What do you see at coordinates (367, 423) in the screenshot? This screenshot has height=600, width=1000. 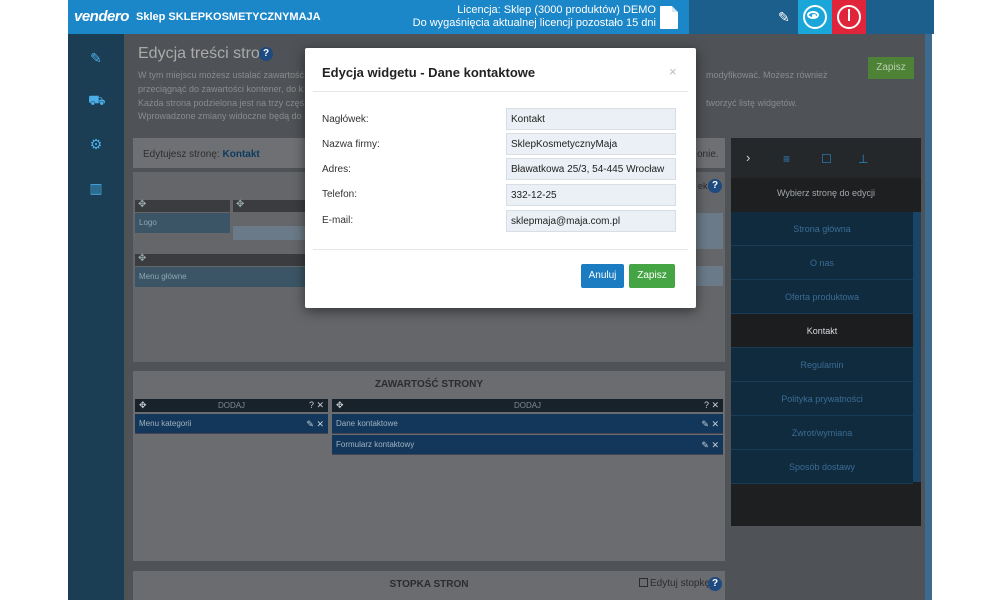 I see `widget-label: Dane kontaktowe` at bounding box center [367, 423].